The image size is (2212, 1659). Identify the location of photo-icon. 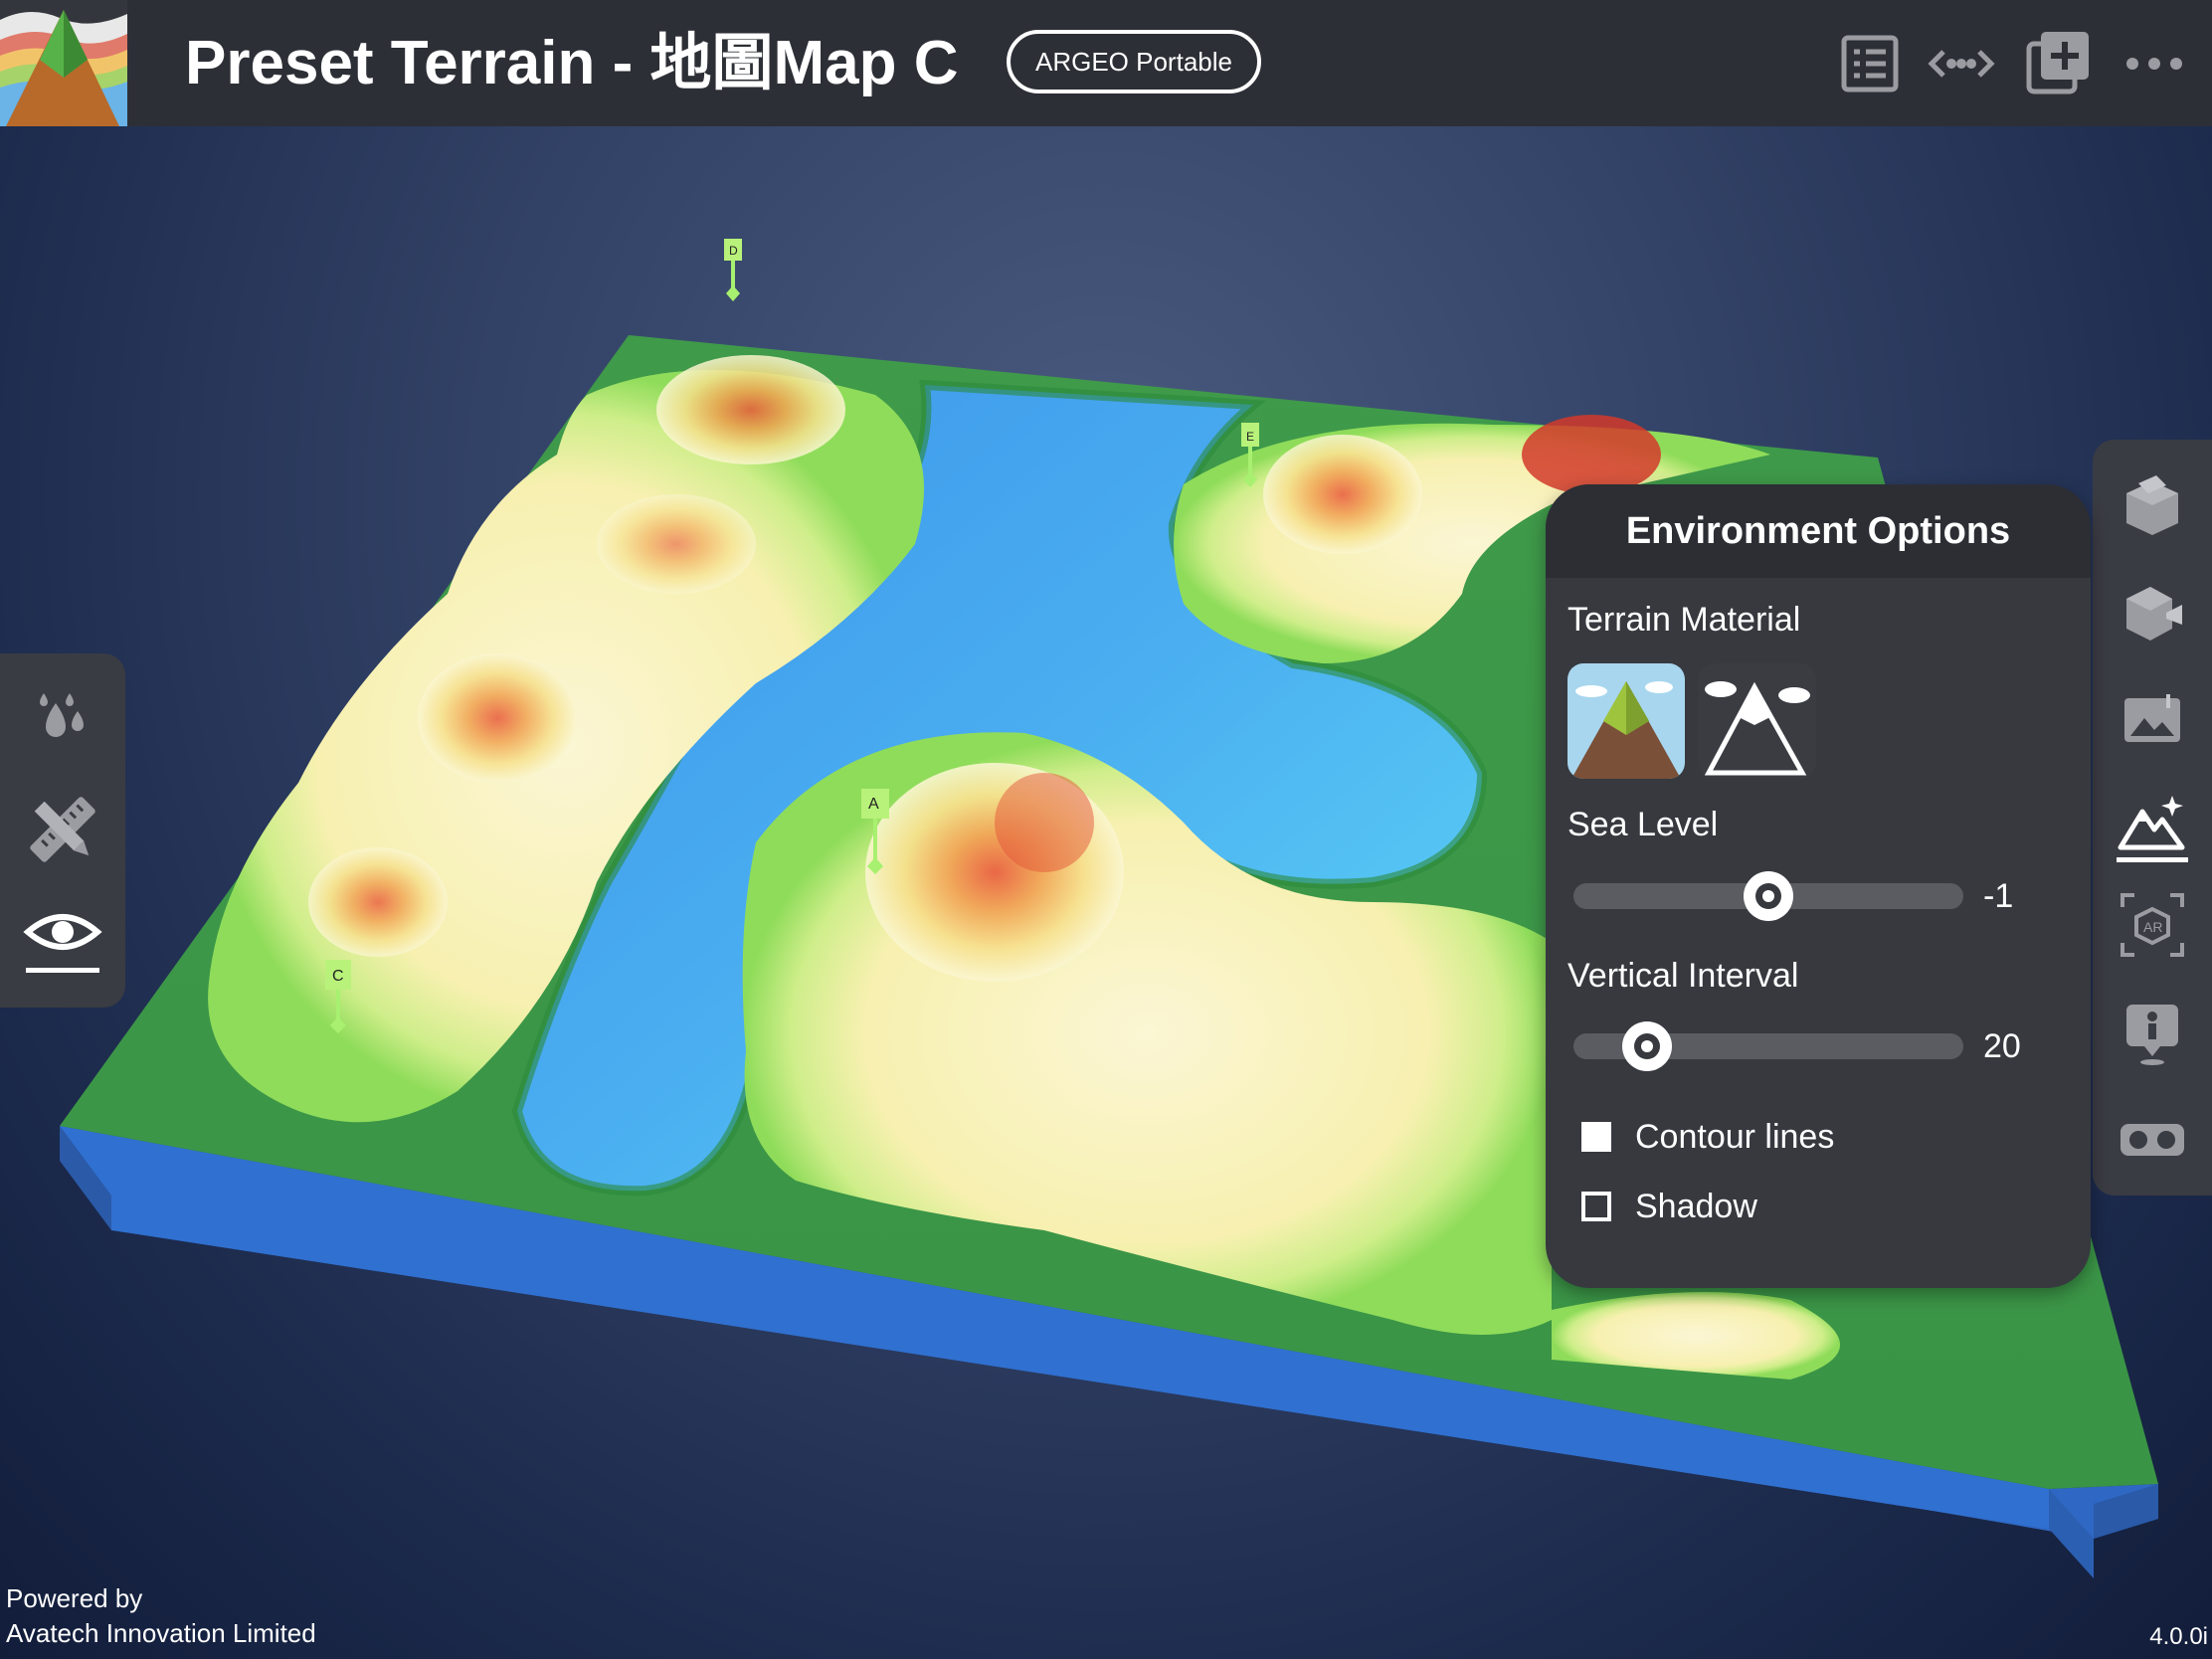
(2152, 720).